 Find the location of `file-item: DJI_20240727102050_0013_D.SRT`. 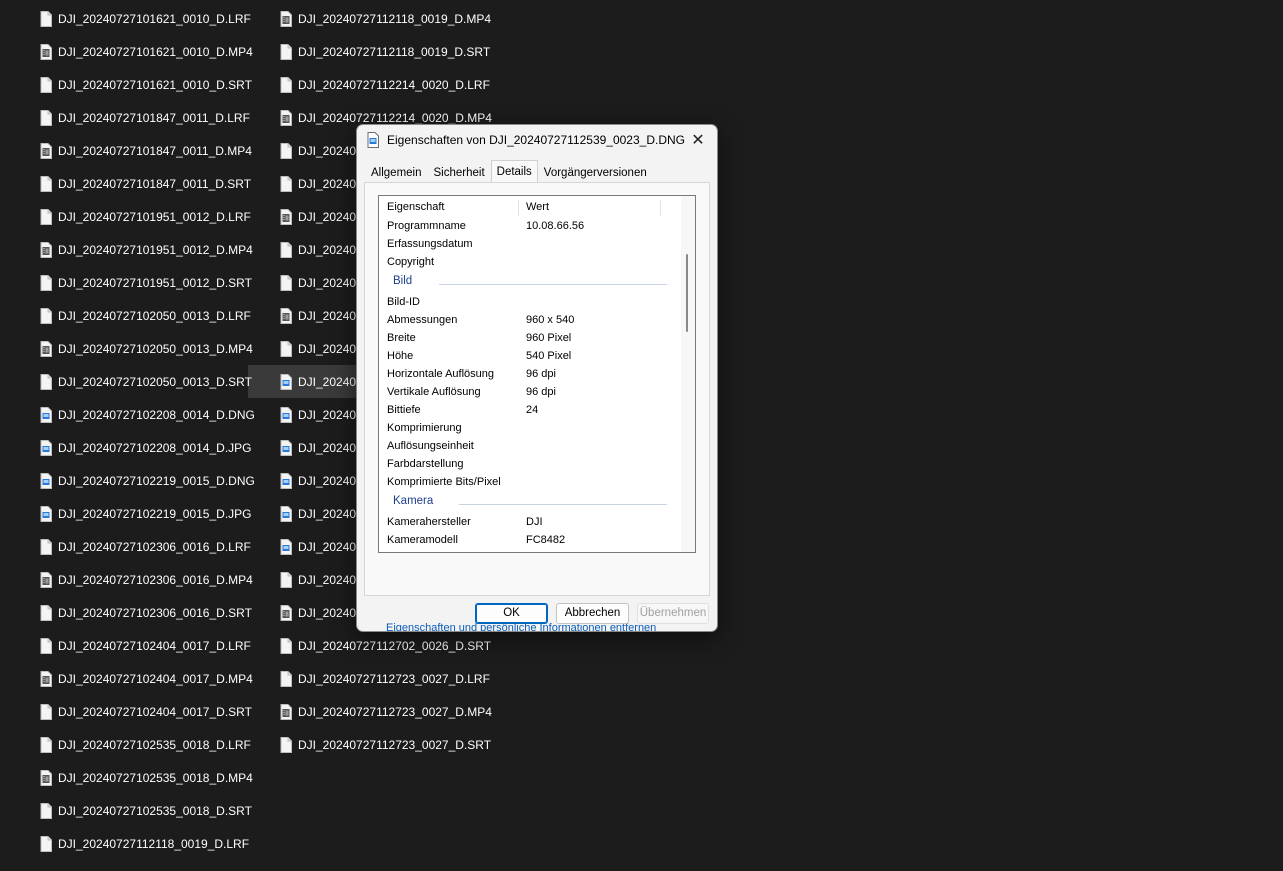

file-item: DJI_20240727102050_0013_D.SRT is located at coordinates (147, 381).